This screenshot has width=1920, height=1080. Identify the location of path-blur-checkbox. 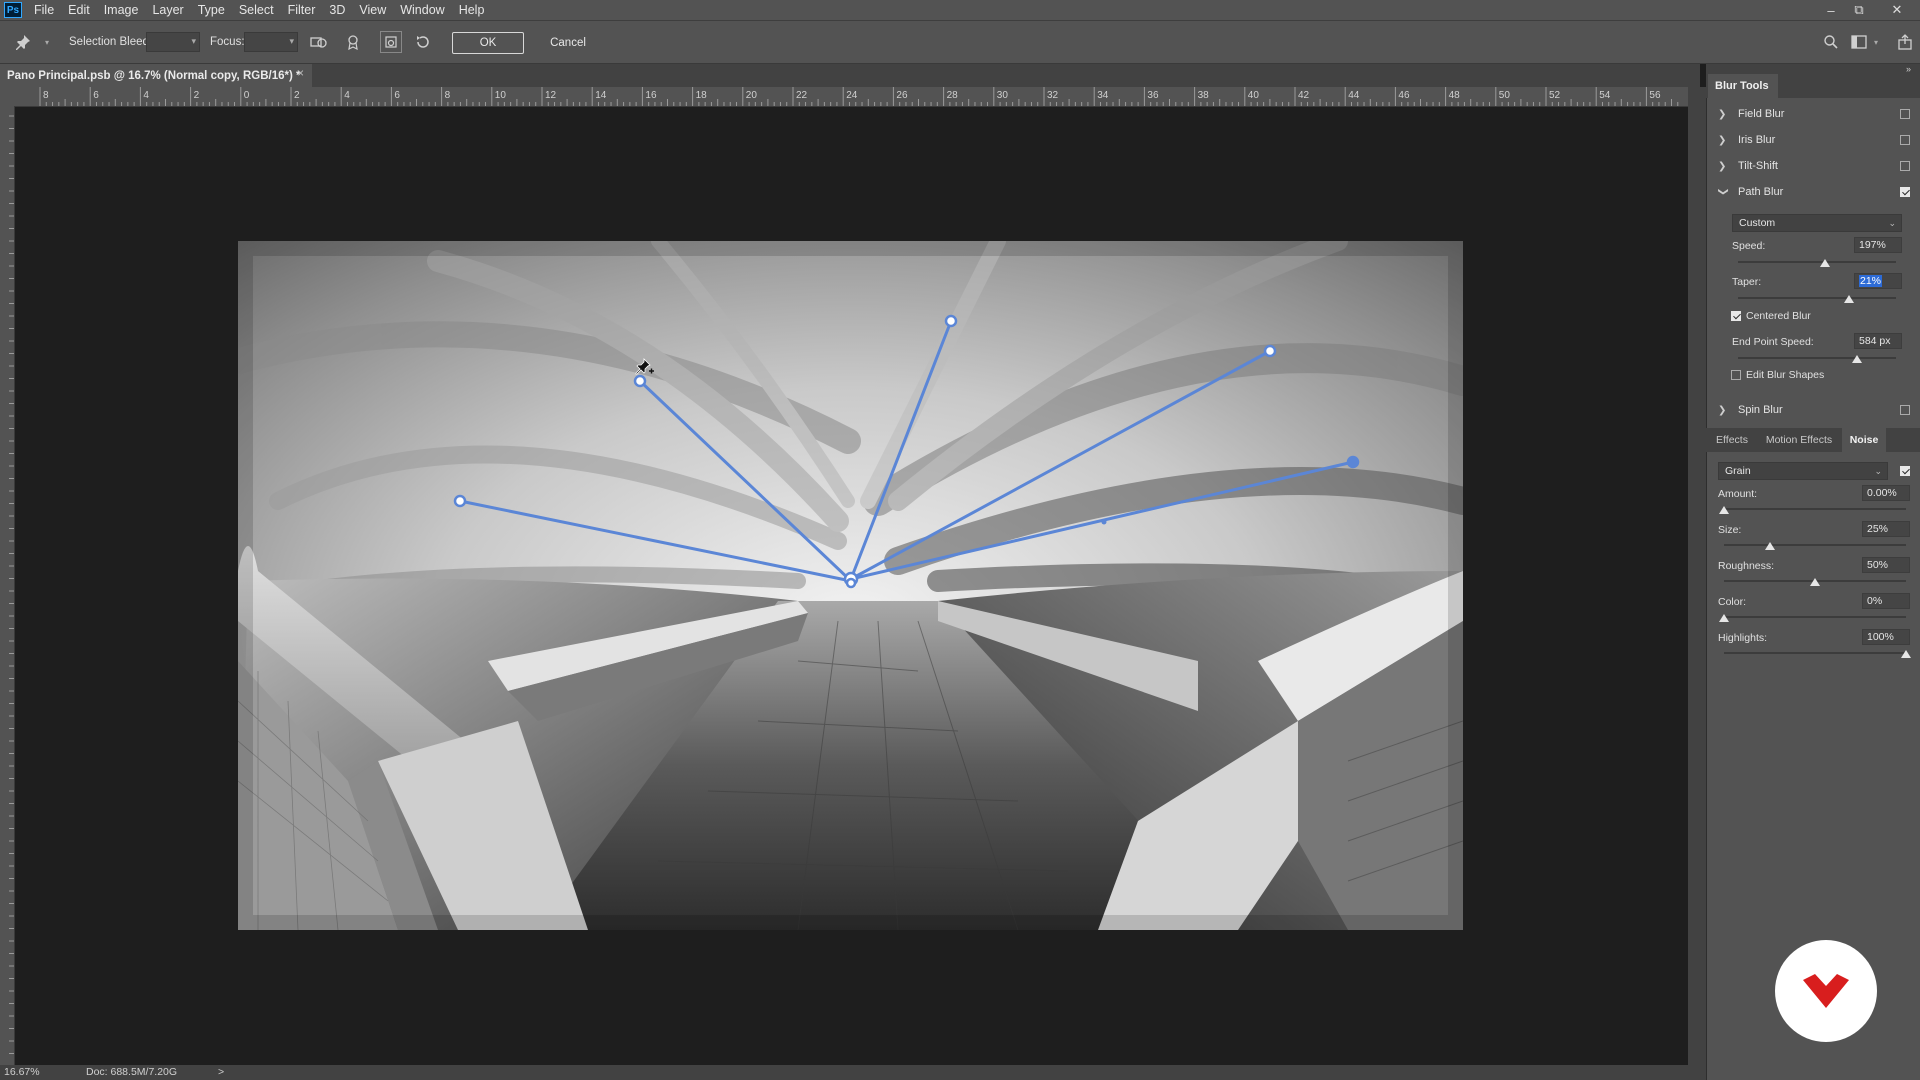
(1905, 192).